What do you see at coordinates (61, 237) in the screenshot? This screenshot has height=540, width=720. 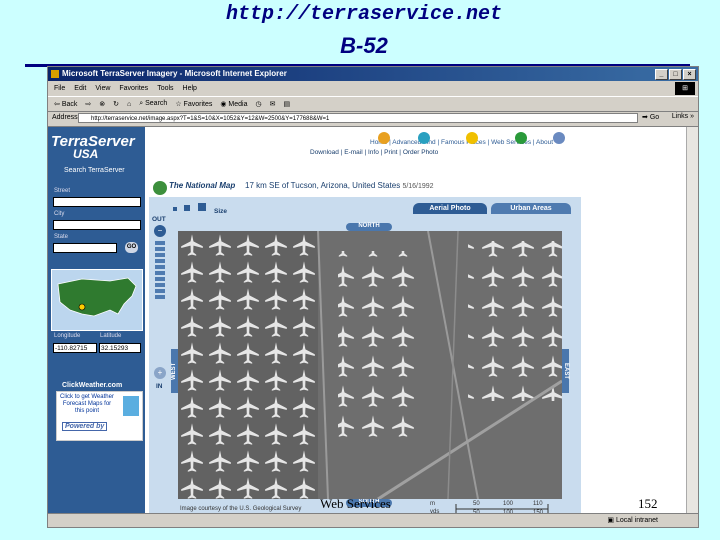 I see `state-label: State` at bounding box center [61, 237].